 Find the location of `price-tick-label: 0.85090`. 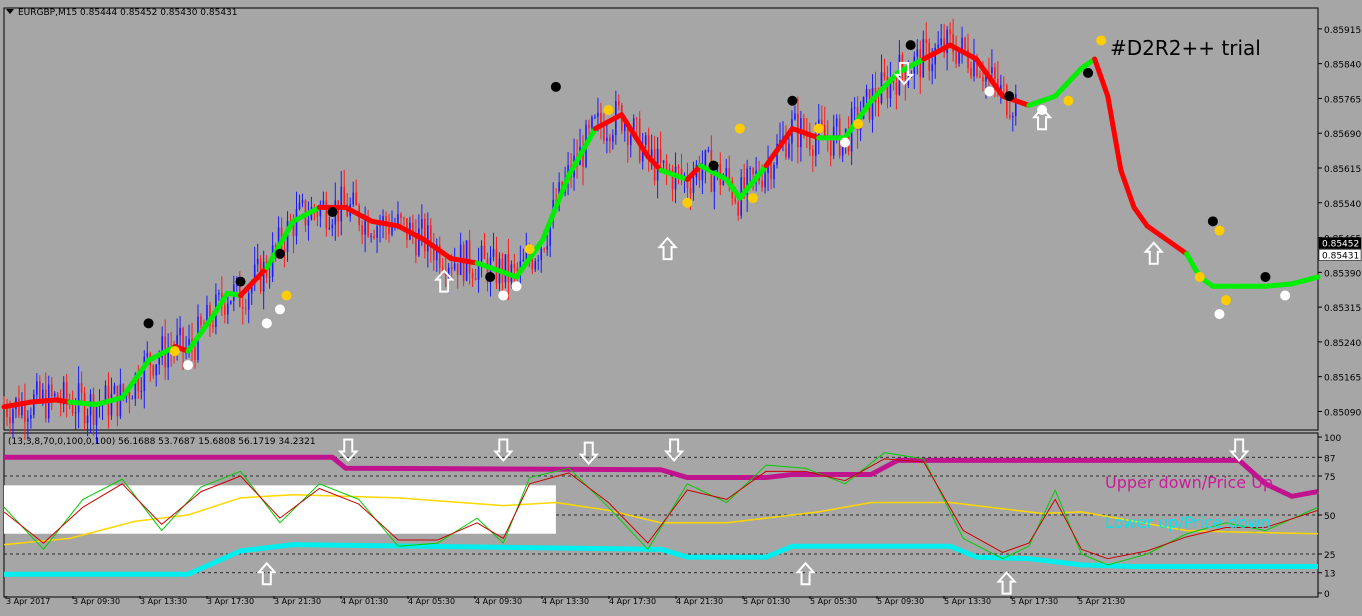

price-tick-label: 0.85090 is located at coordinates (1342, 413).